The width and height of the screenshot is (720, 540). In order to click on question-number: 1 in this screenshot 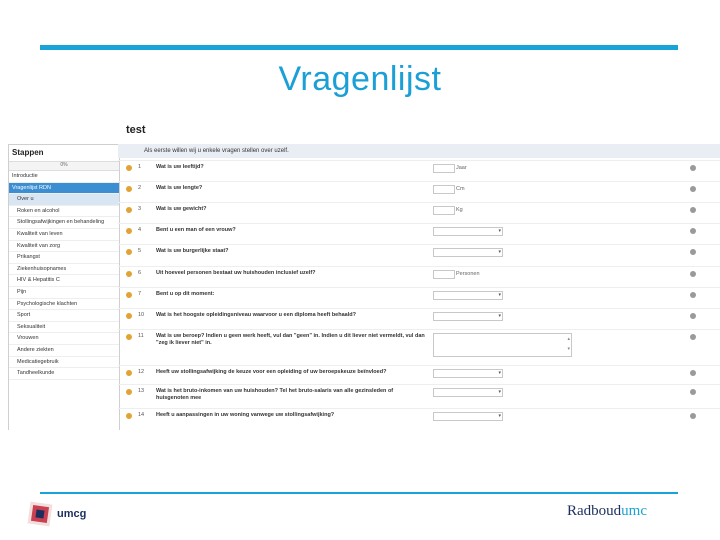, I will do `click(140, 167)`.